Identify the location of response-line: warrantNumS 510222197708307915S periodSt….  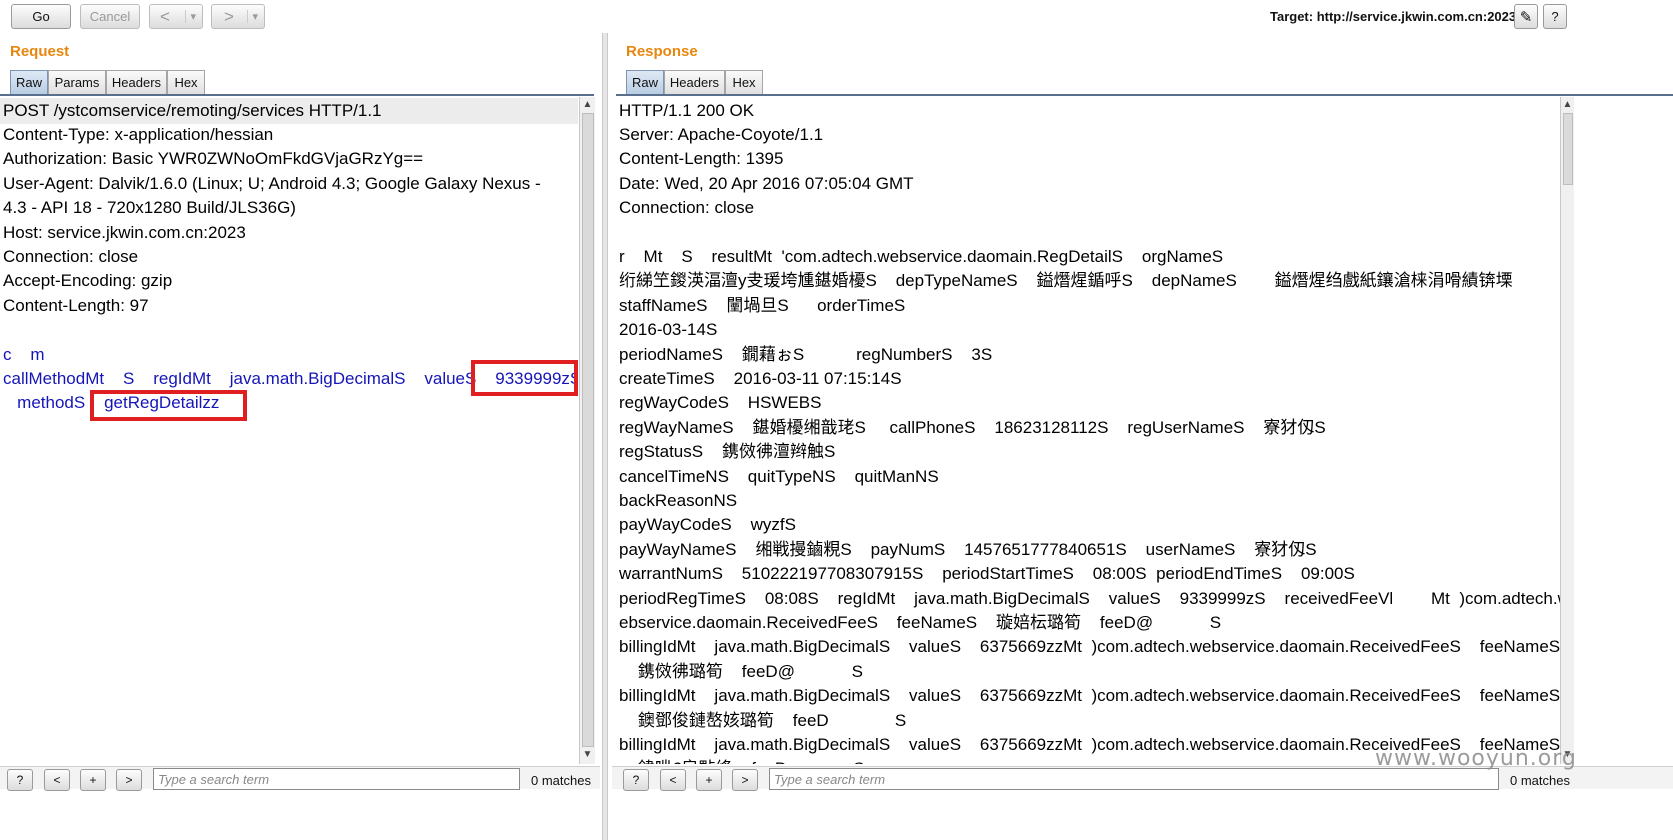
(987, 573).